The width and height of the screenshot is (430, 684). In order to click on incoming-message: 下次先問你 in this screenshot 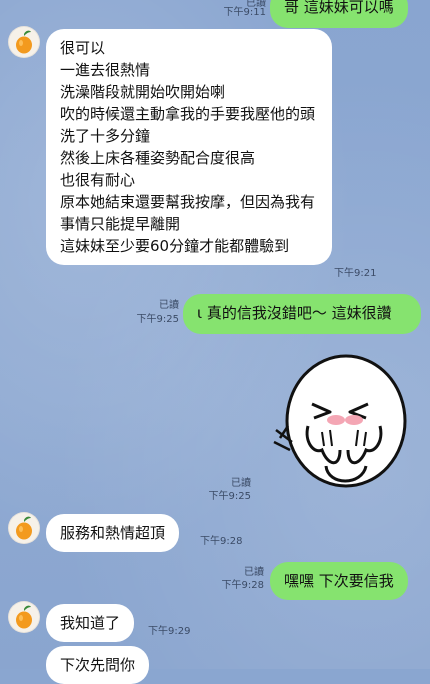, I will do `click(98, 665)`.